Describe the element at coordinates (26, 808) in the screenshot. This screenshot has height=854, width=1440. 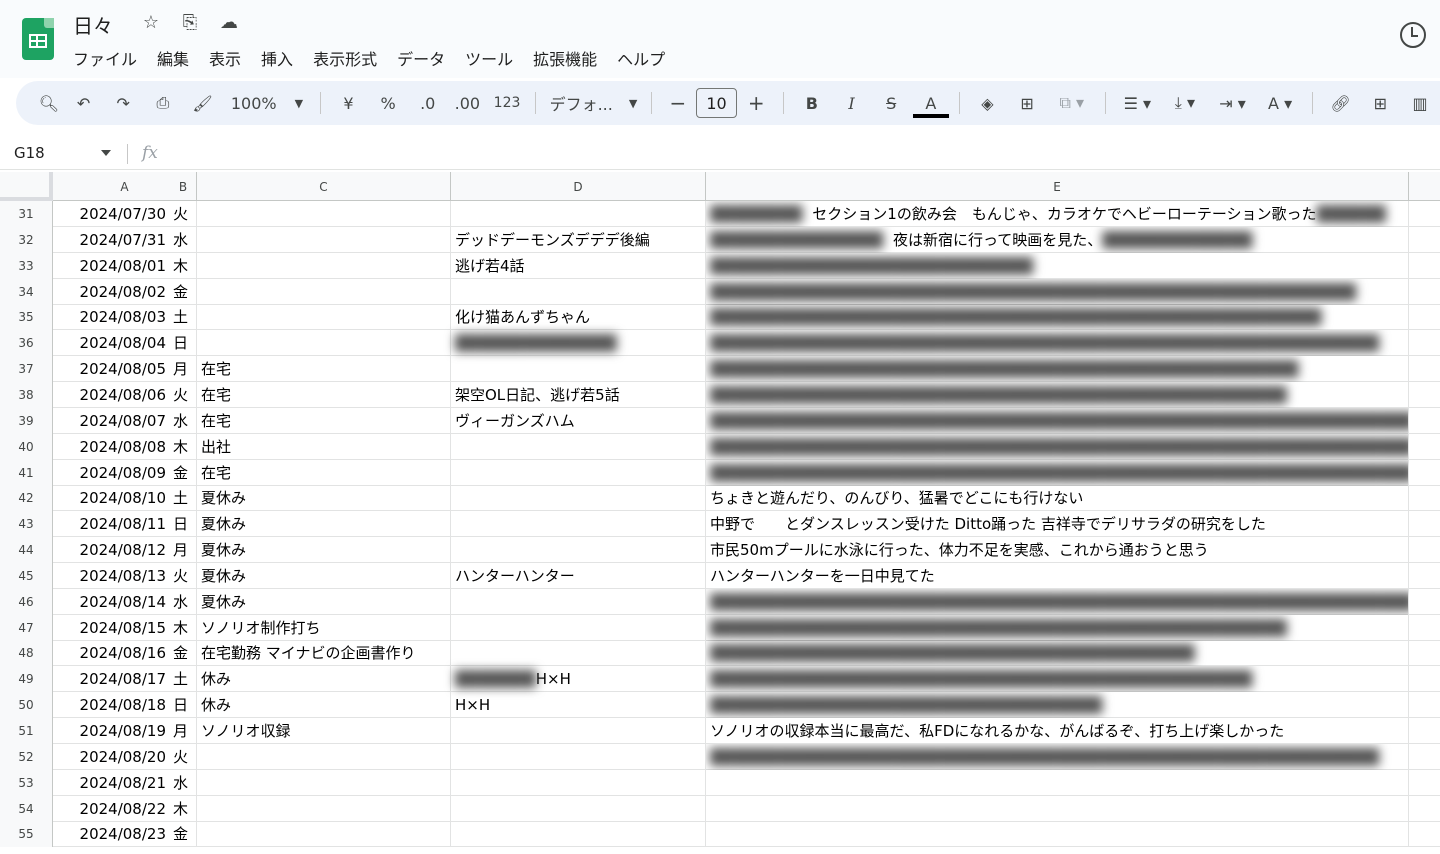
I see `row-number: 54` at that location.